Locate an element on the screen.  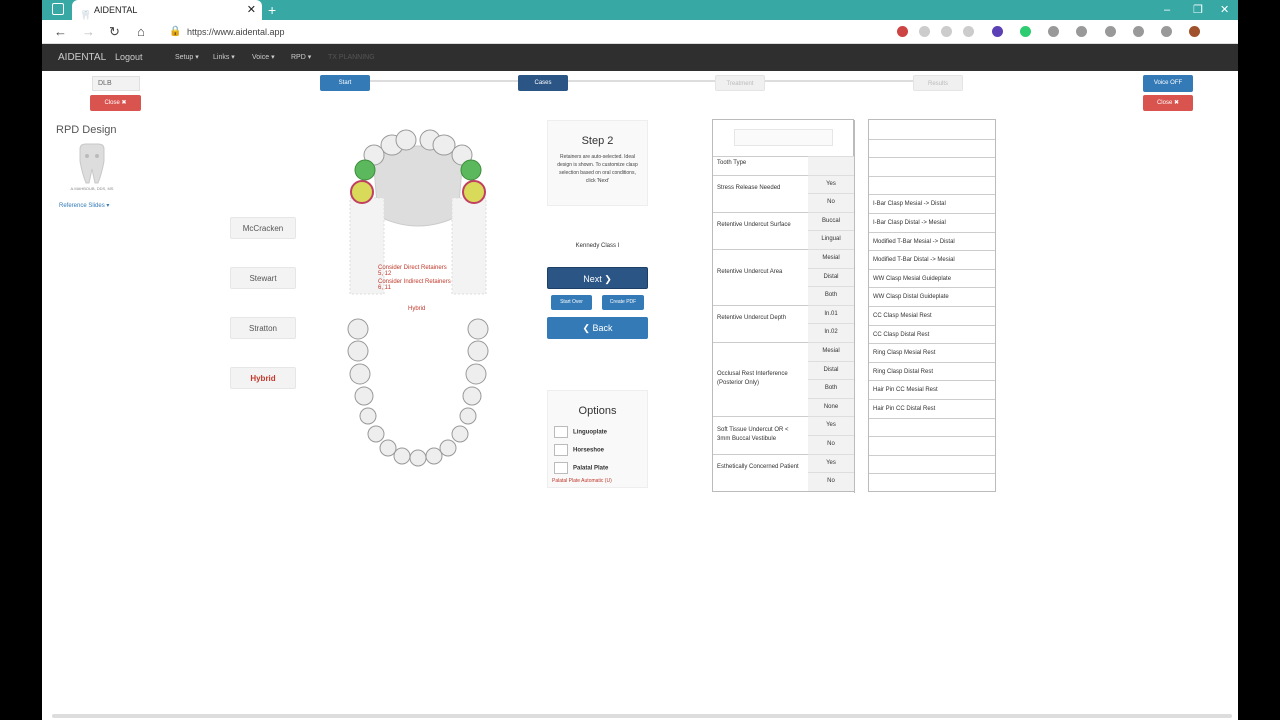
tooth-11-indirect-retainer is located at coordinates (471, 170).